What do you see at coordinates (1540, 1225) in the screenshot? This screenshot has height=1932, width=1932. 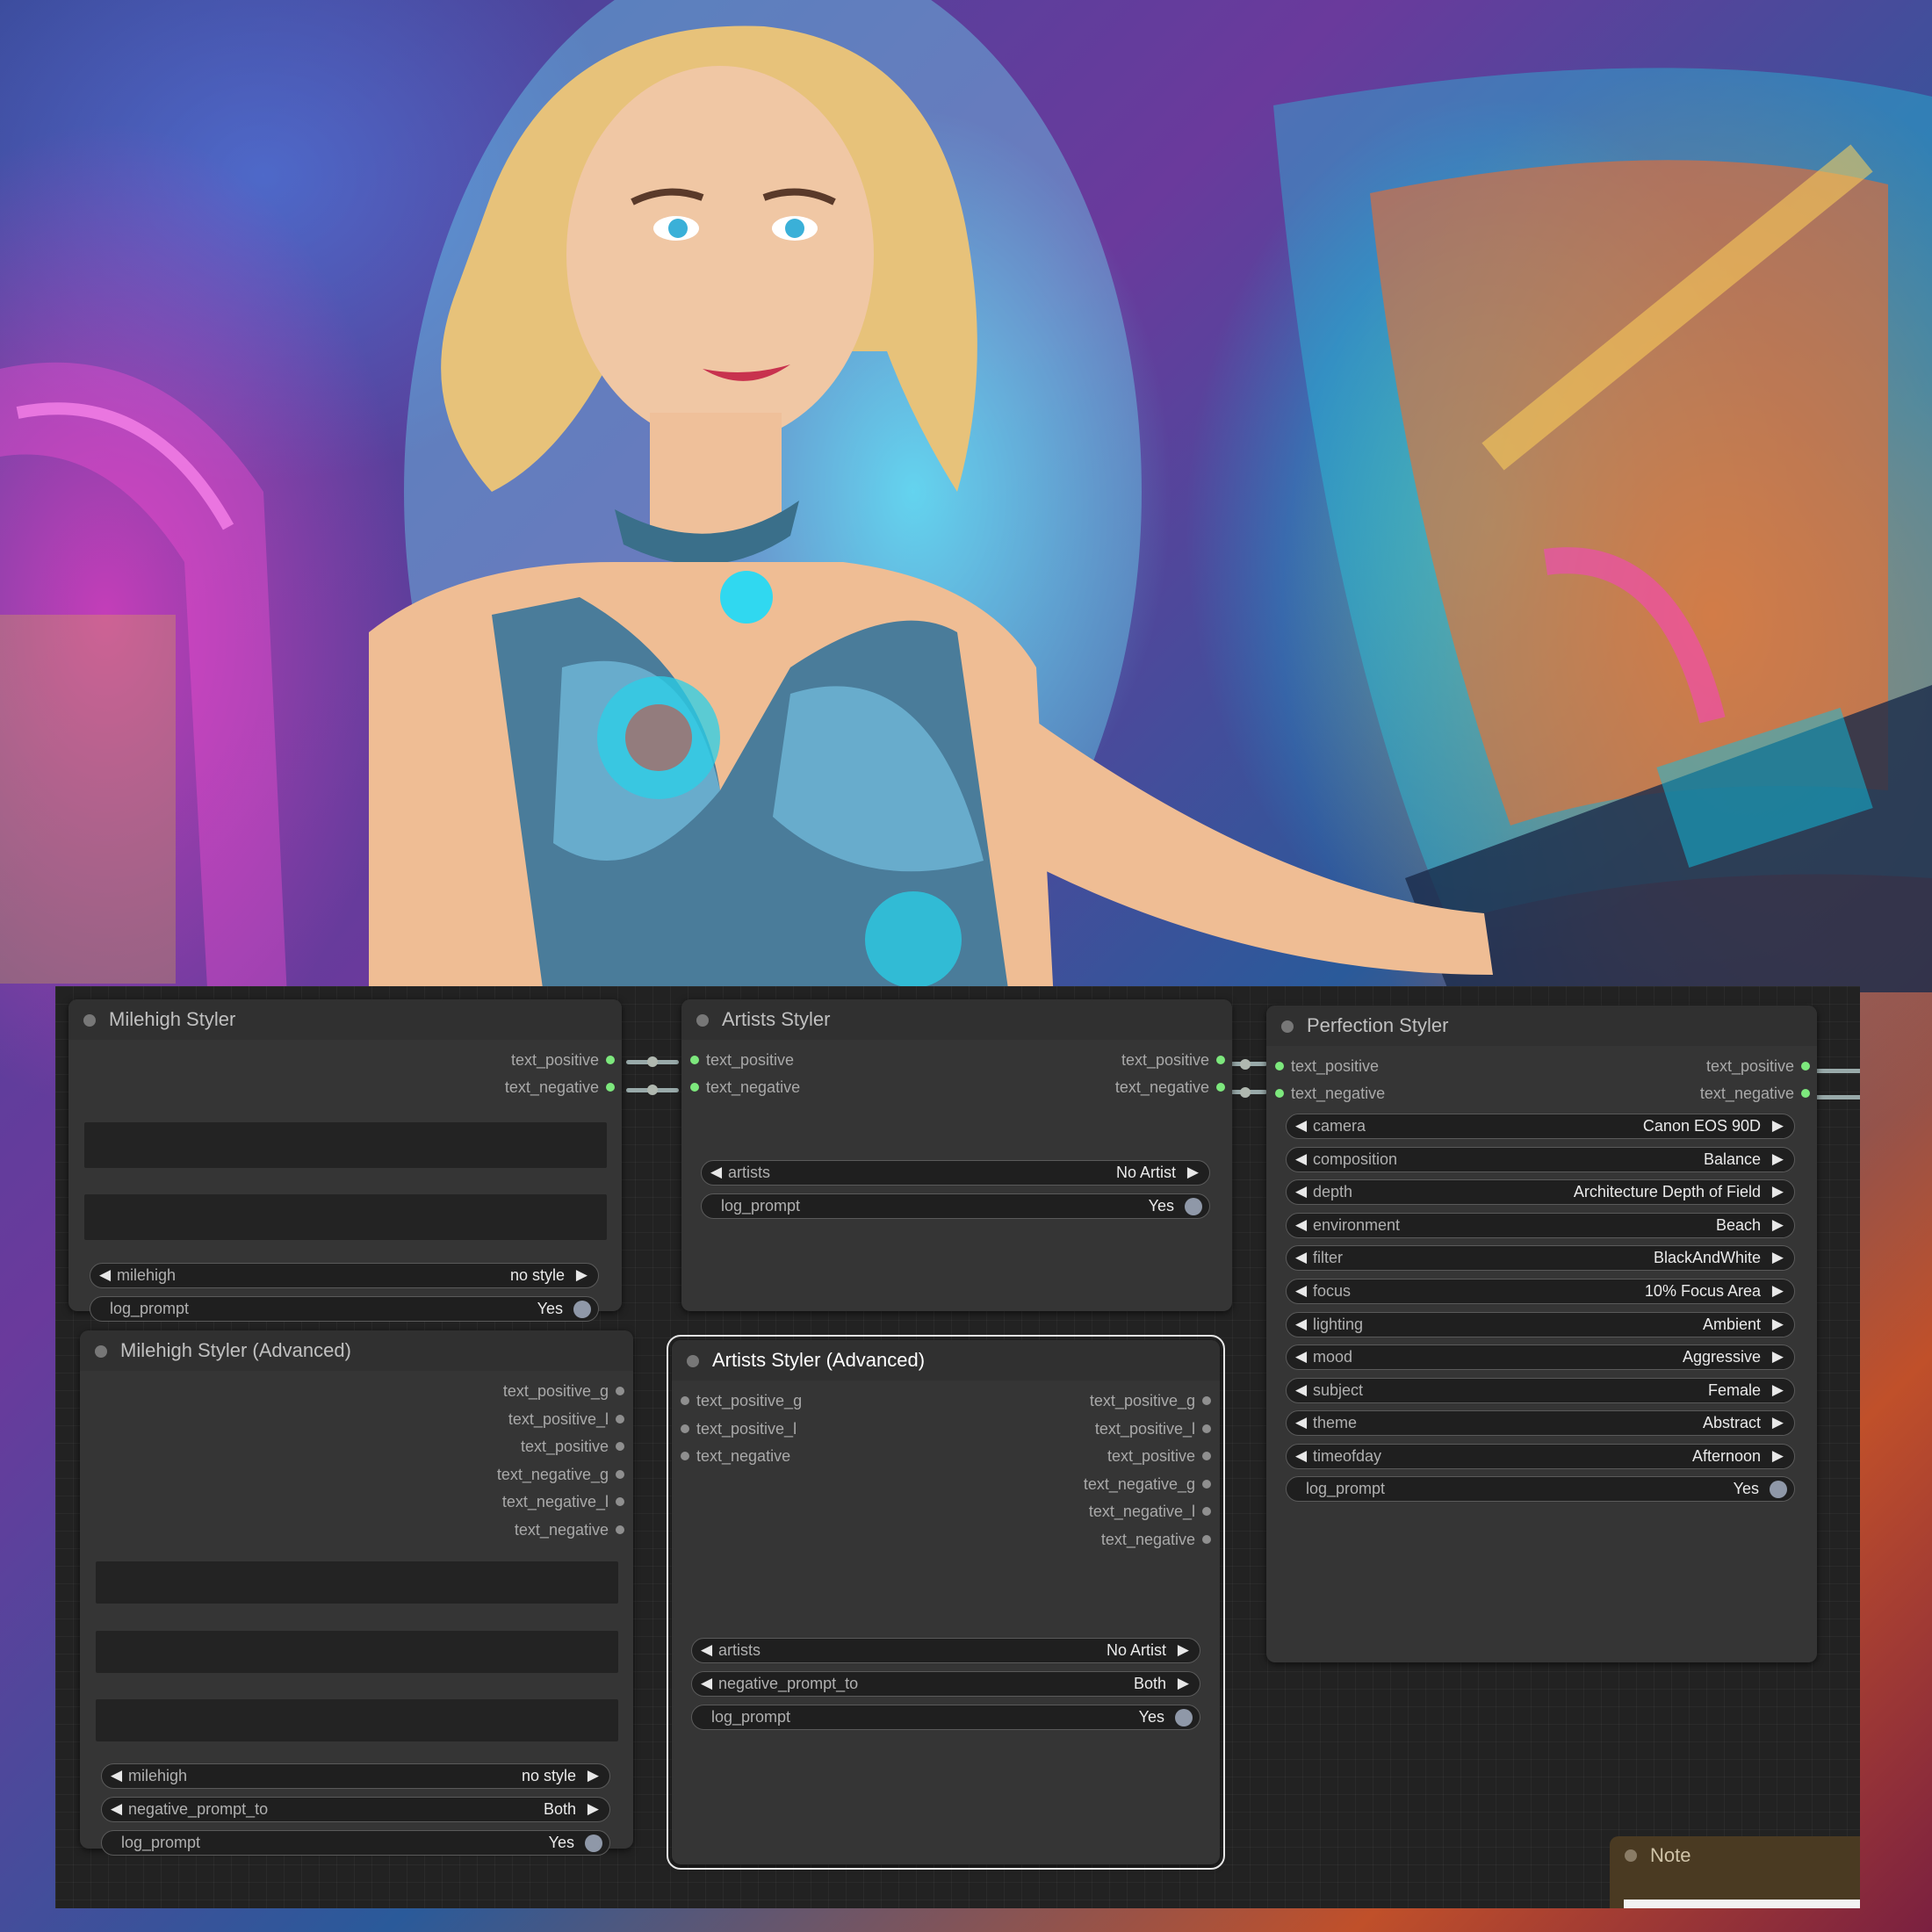 I see `environment-combo: ◀ environment Beach ▶` at bounding box center [1540, 1225].